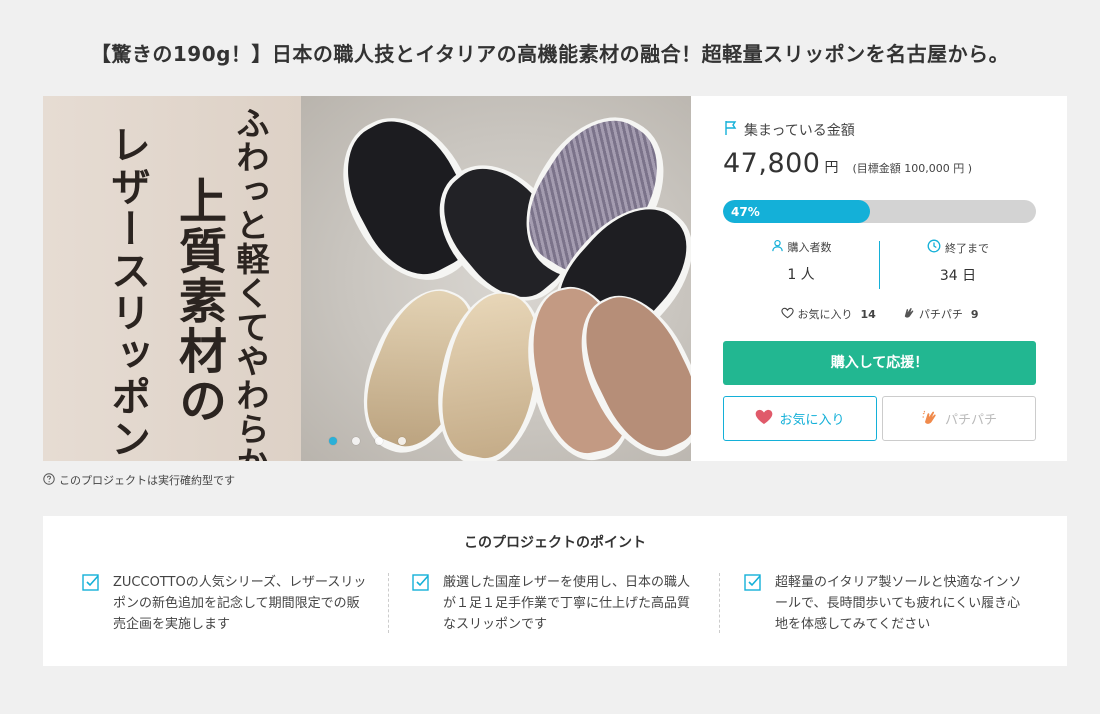 The width and height of the screenshot is (1100, 714). What do you see at coordinates (912, 168) in the screenshot?
I see `goal-amount: (目標金額 100,000 円 )` at bounding box center [912, 168].